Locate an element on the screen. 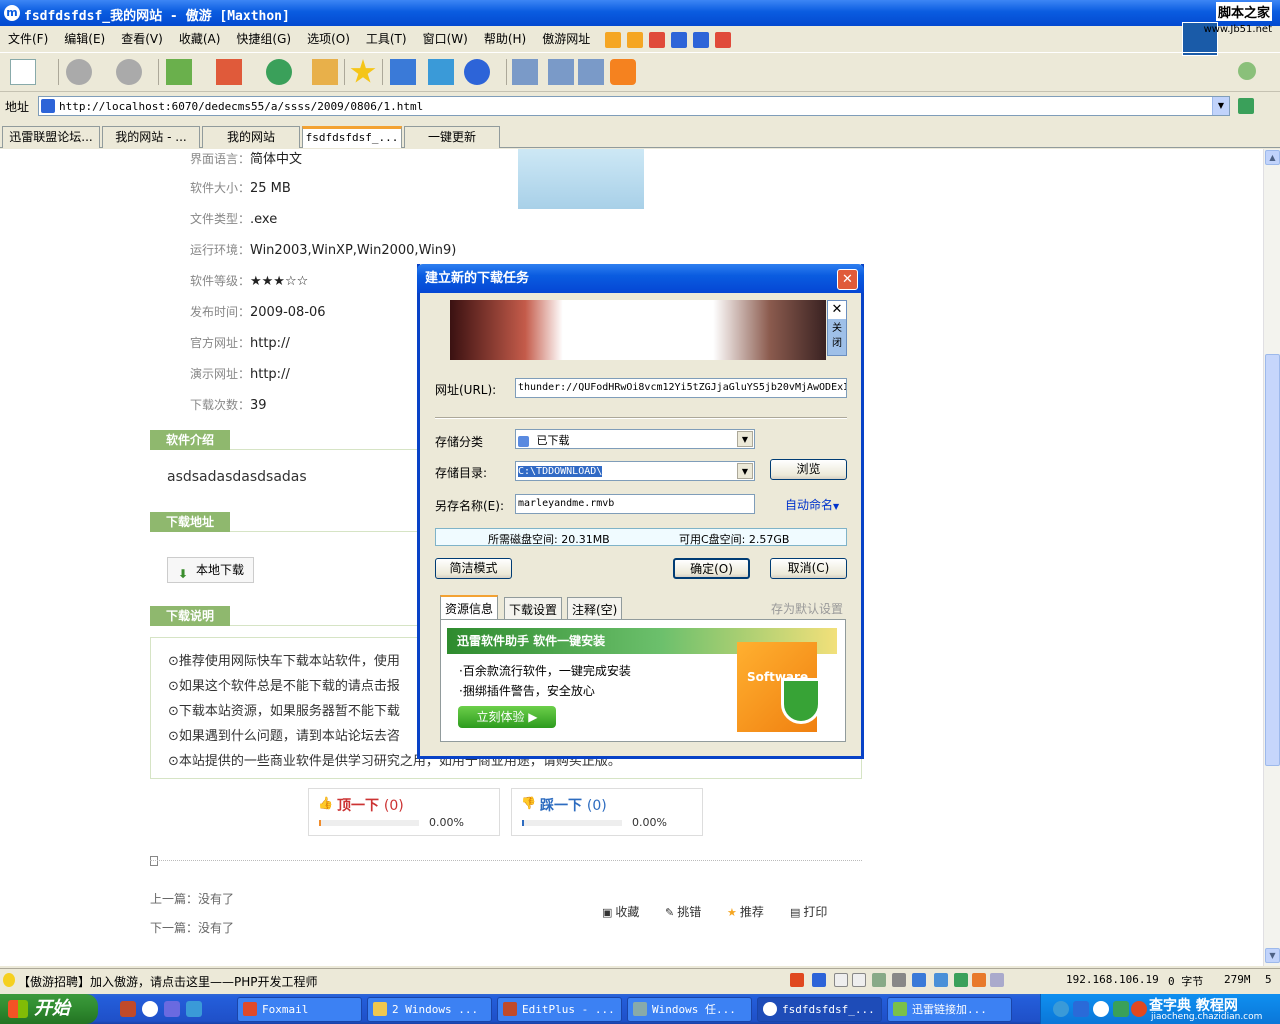 The image size is (1280, 1024). vote-up-label: 顶一下 (0) is located at coordinates (370, 805).